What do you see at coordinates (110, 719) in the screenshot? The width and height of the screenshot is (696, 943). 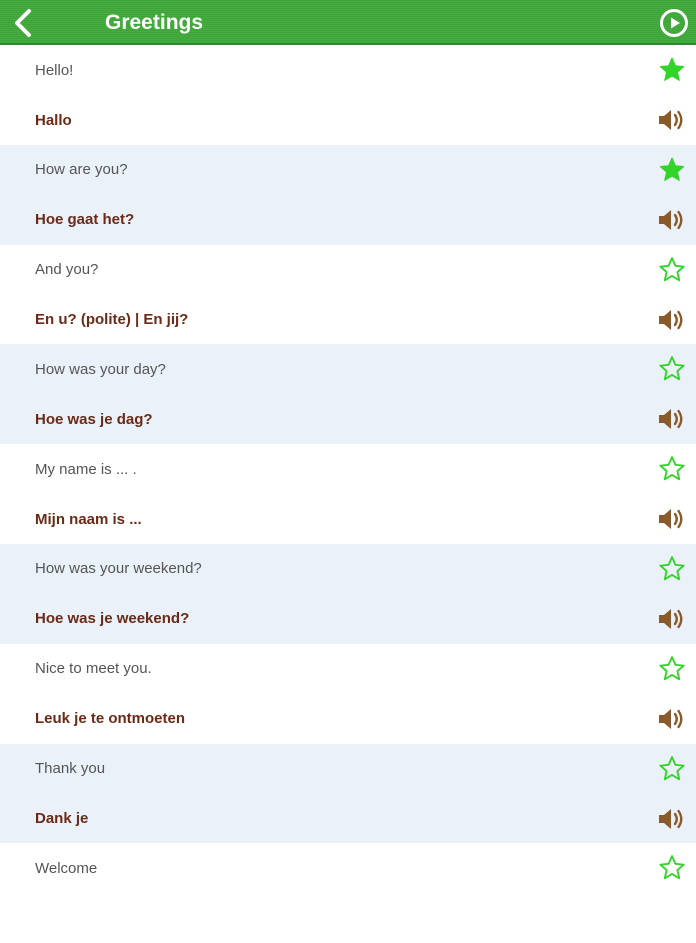 I see `dutch-phrase: Leuk je te ontmoeten` at bounding box center [110, 719].